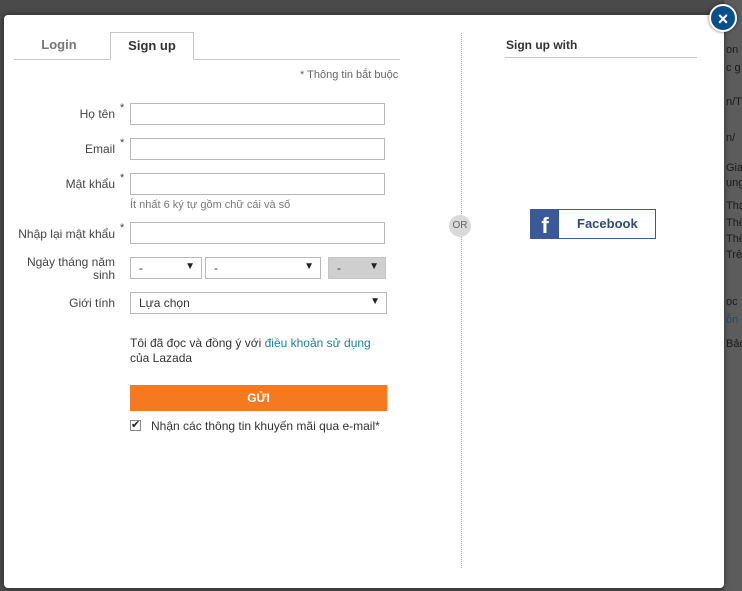 This screenshot has height=591, width=742. Describe the element at coordinates (542, 45) in the screenshot. I see `social-heading-text: Sign up with` at that location.